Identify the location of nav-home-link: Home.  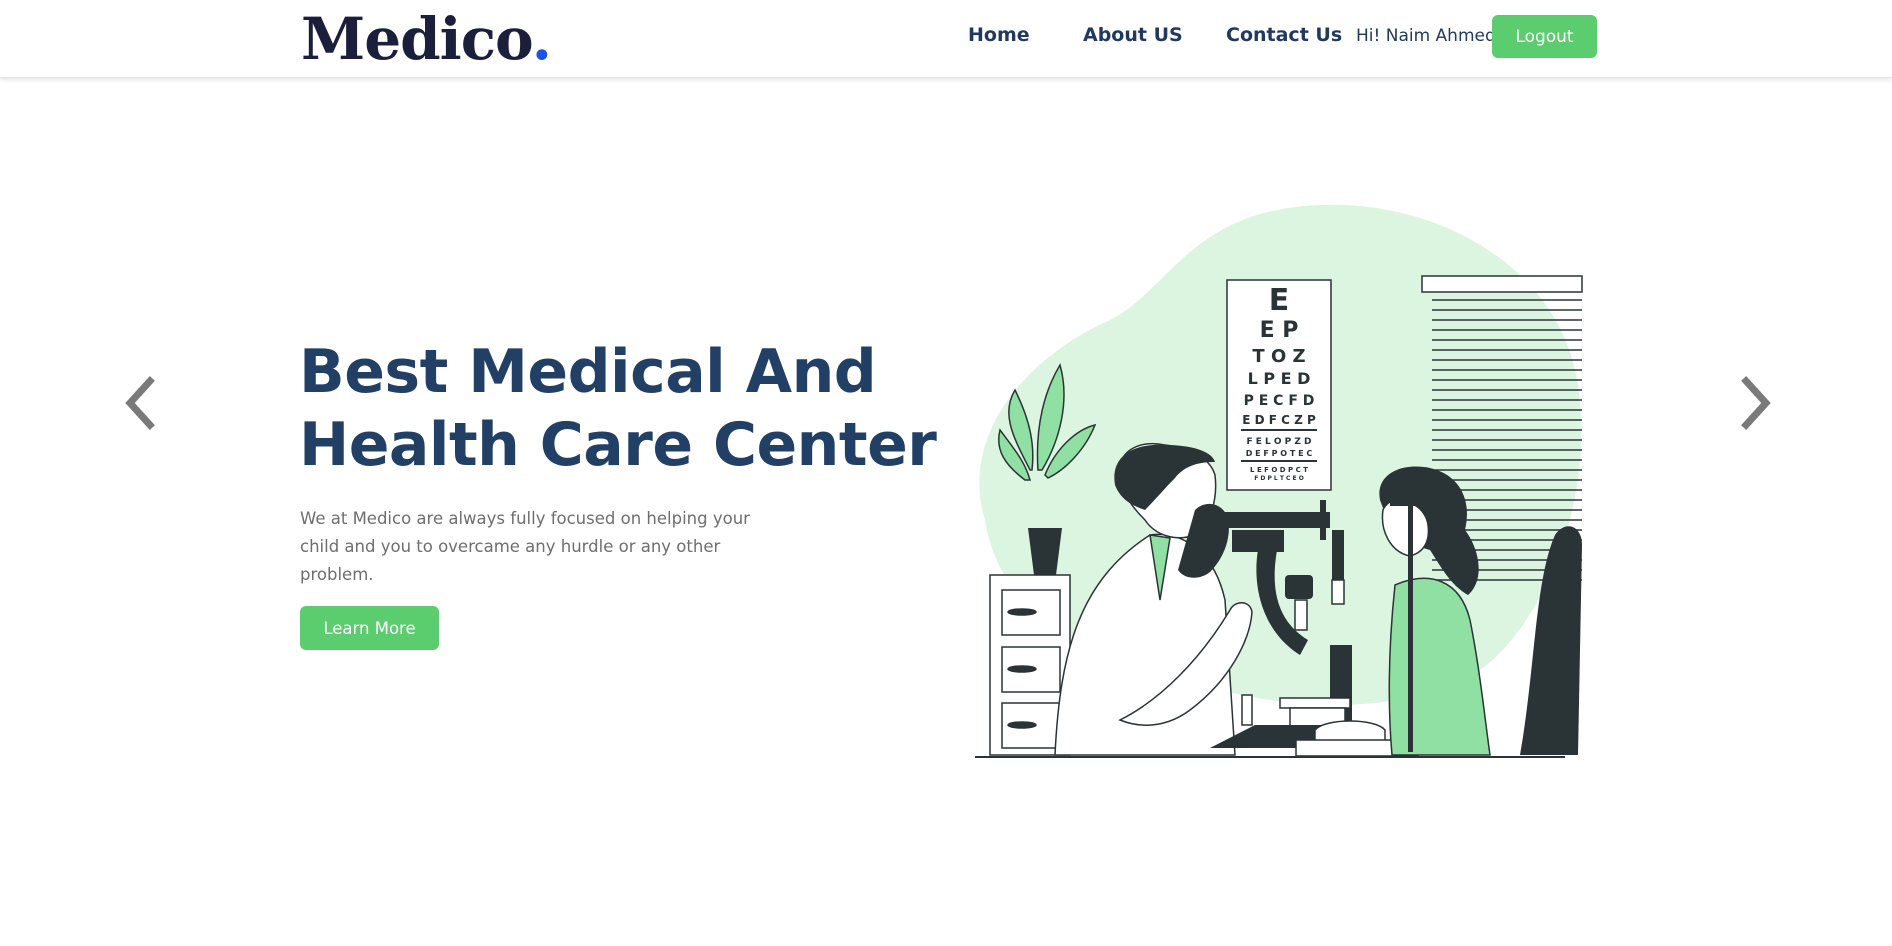
(999, 35).